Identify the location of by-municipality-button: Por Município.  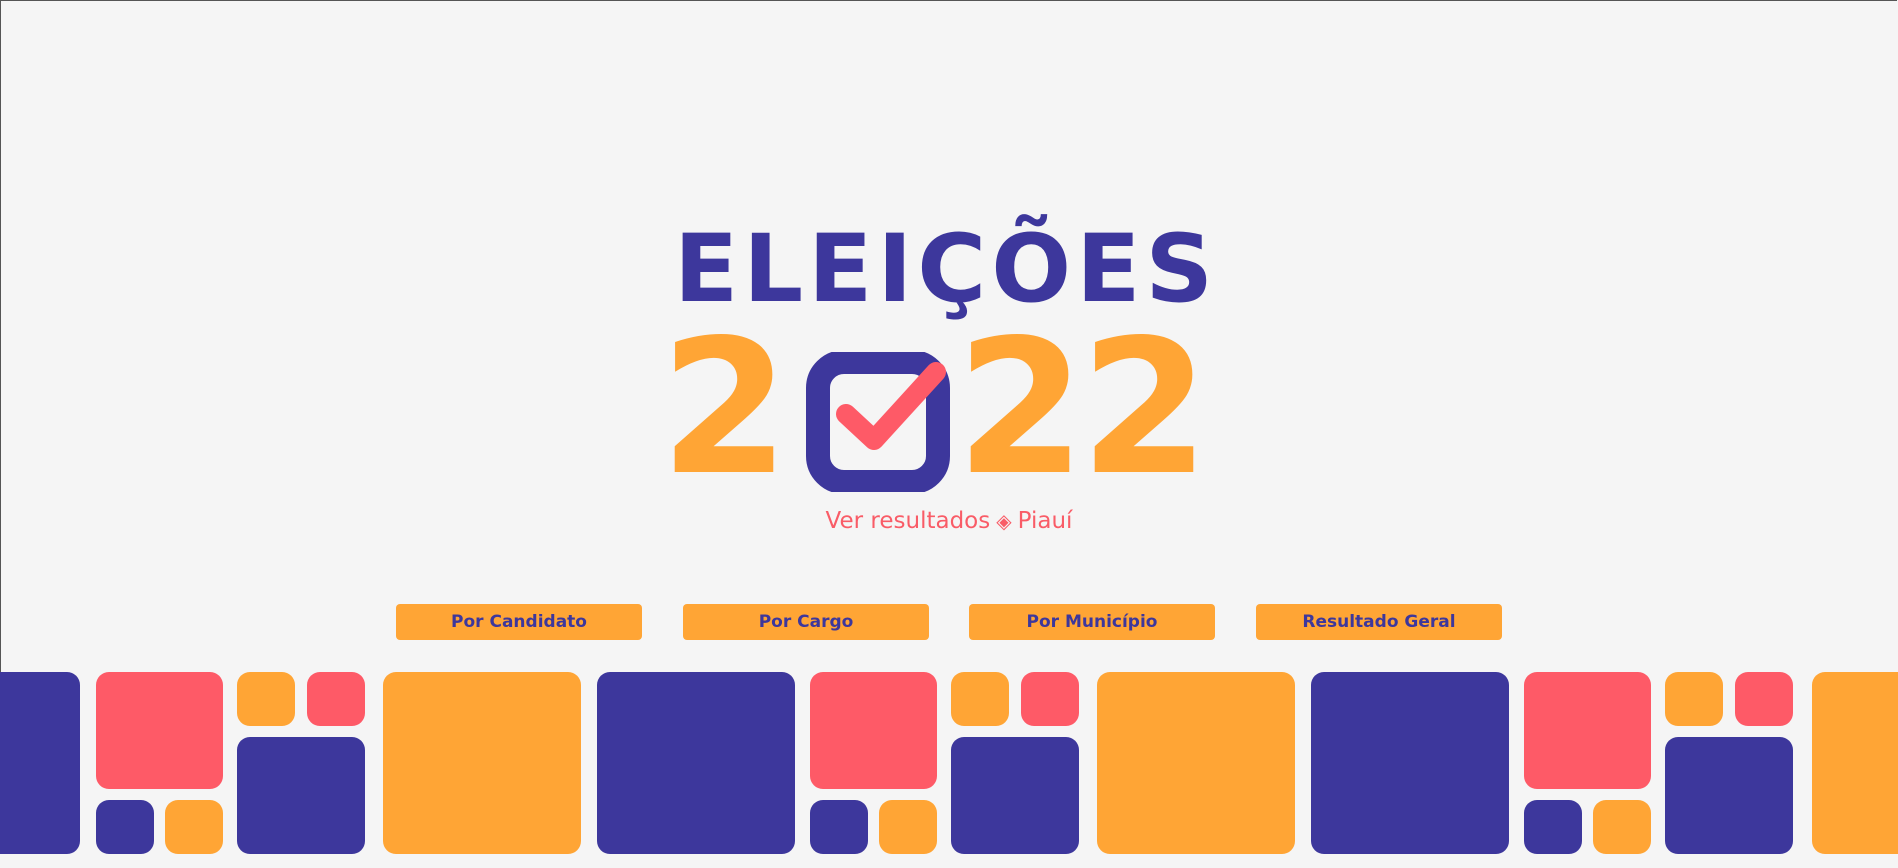
(1092, 622).